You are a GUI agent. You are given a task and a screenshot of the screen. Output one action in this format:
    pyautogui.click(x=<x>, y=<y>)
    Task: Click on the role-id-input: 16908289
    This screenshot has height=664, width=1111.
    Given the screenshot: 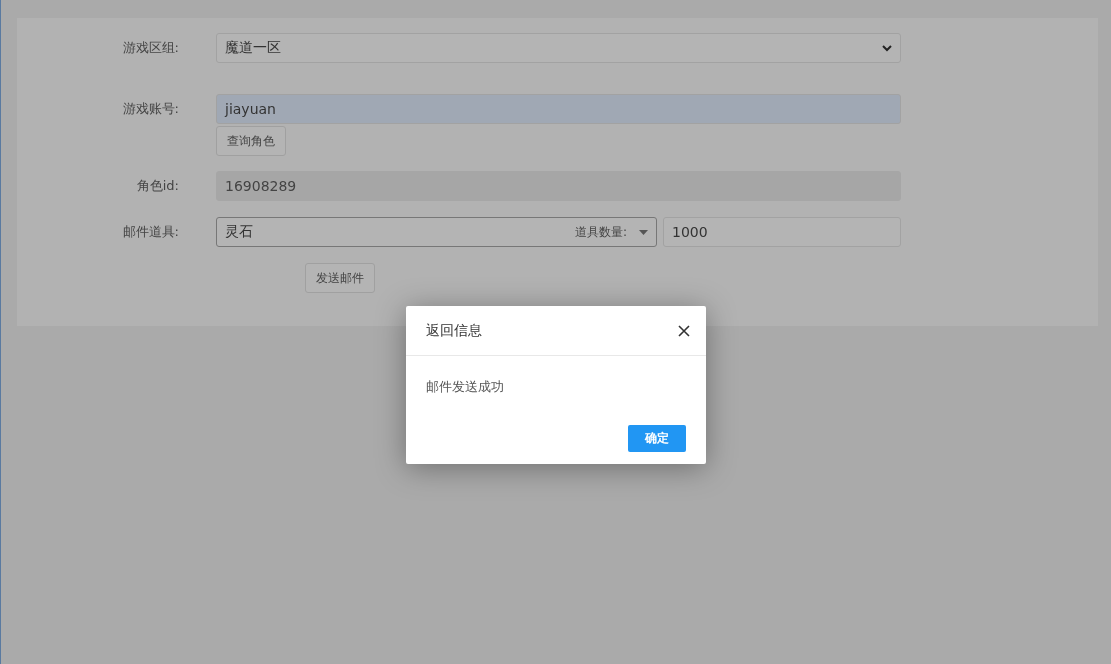 What is the action you would take?
    pyautogui.click(x=558, y=186)
    